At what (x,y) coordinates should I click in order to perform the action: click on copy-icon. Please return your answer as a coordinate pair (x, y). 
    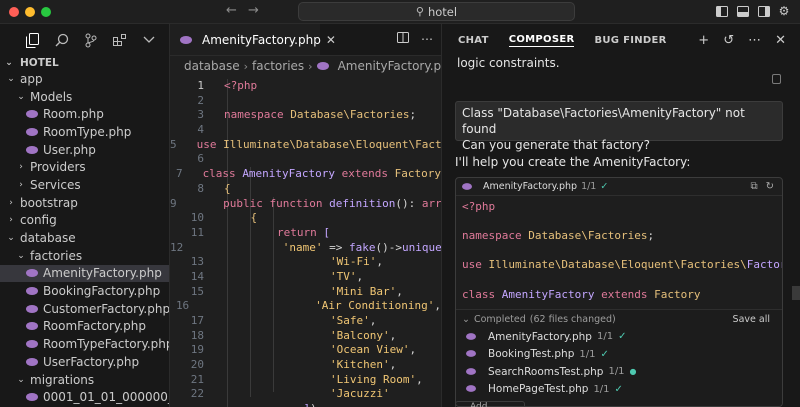
    Looking at the image, I should click on (776, 79).